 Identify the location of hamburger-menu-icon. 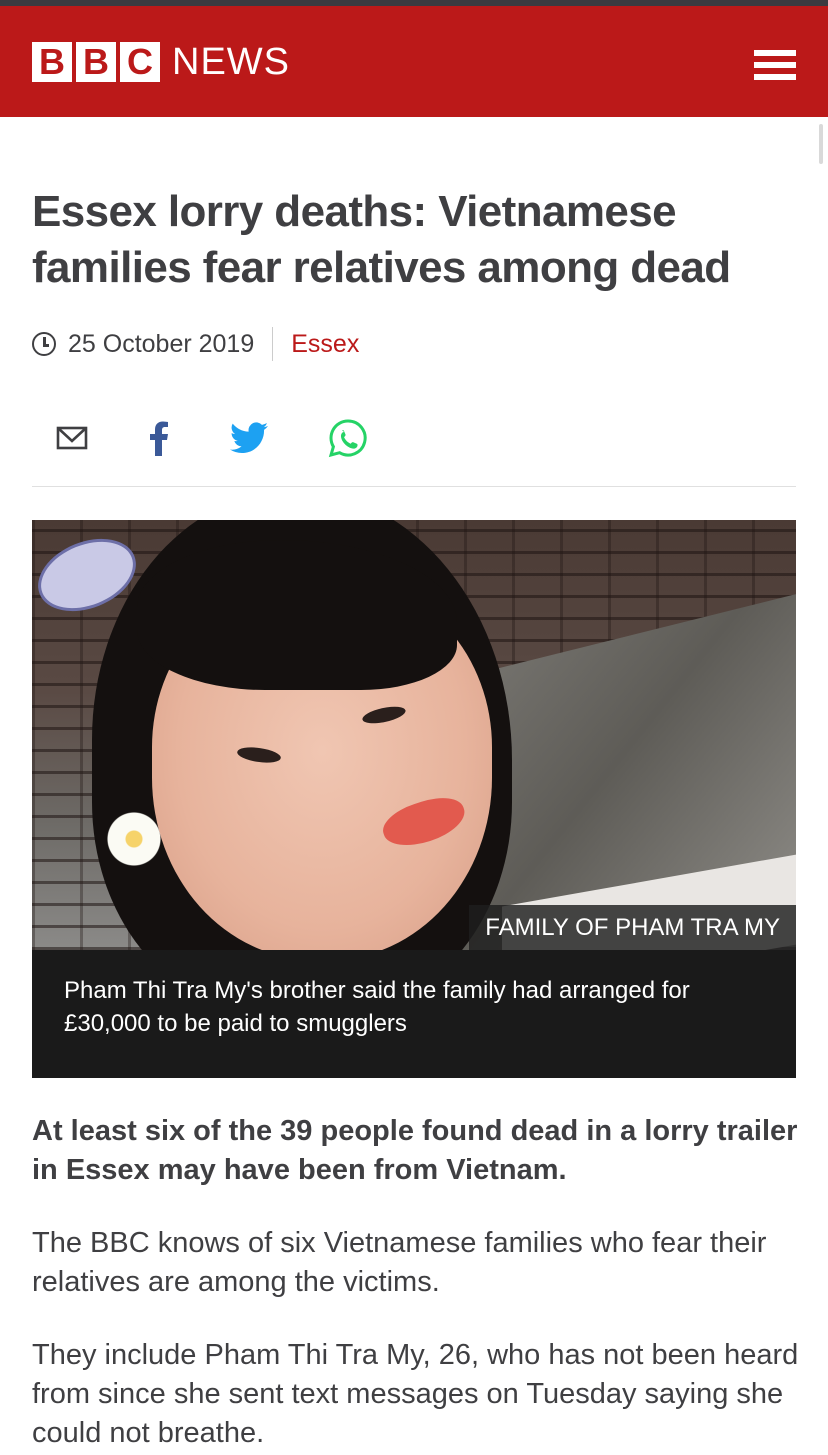
(775, 67).